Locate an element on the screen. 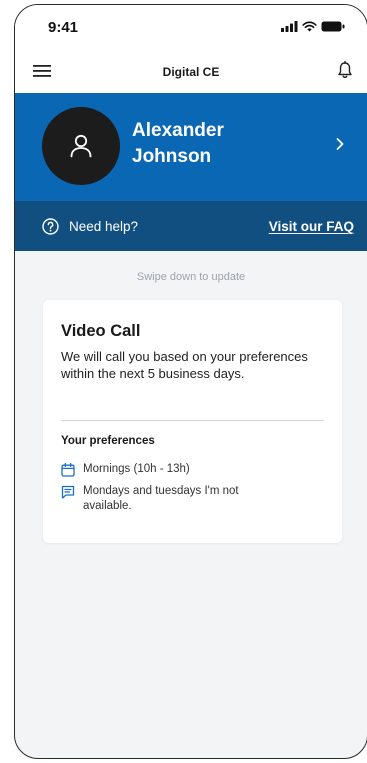 The height and width of the screenshot is (763, 367). preference-item: Mornings (10h - 13h) is located at coordinates (172, 469).